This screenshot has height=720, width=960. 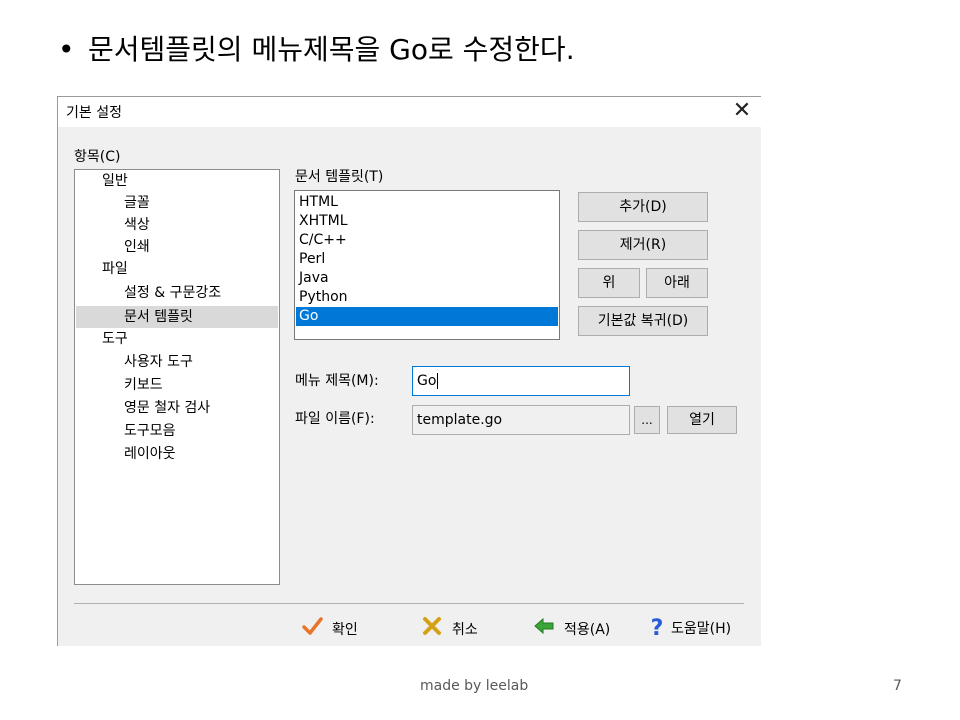 What do you see at coordinates (177, 317) in the screenshot?
I see `tree-item-doc-template: 문서 템플릿` at bounding box center [177, 317].